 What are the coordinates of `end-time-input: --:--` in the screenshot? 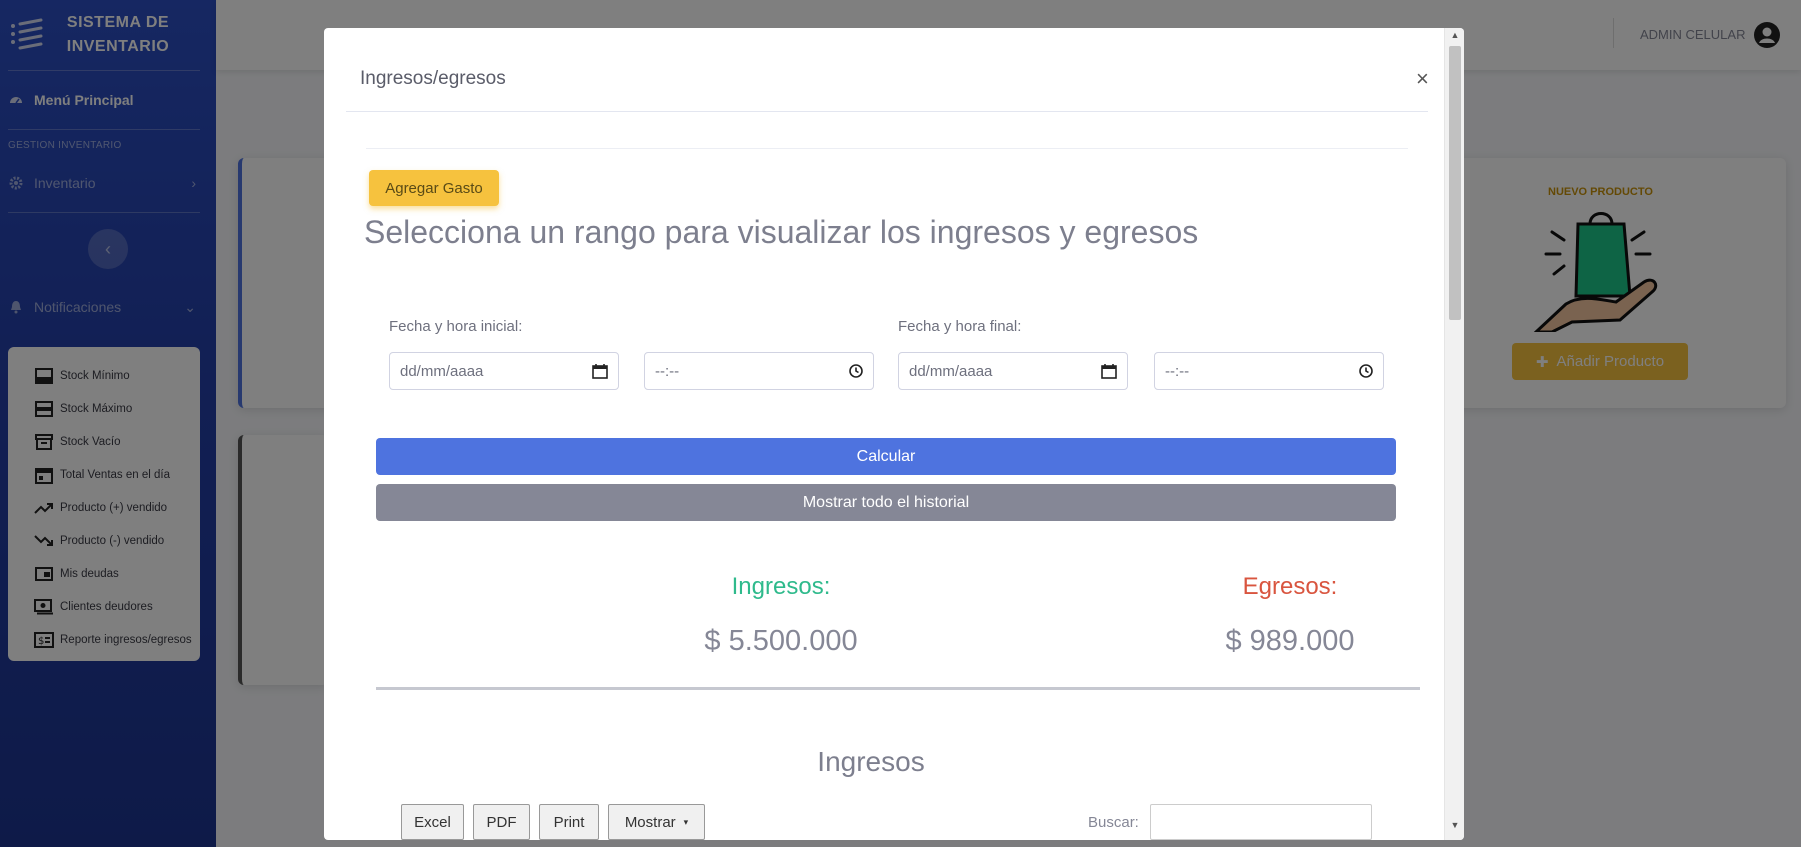 It's located at (1269, 371).